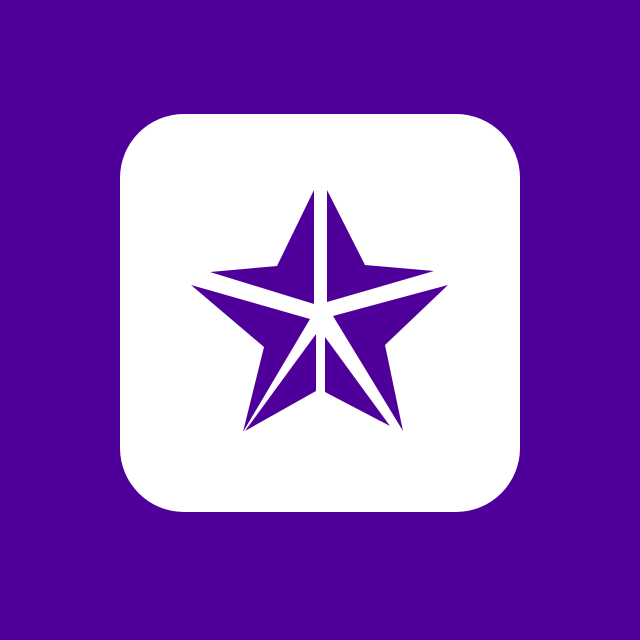 The width and height of the screenshot is (640, 640). What do you see at coordinates (390, 358) in the screenshot?
I see `star-facet-right` at bounding box center [390, 358].